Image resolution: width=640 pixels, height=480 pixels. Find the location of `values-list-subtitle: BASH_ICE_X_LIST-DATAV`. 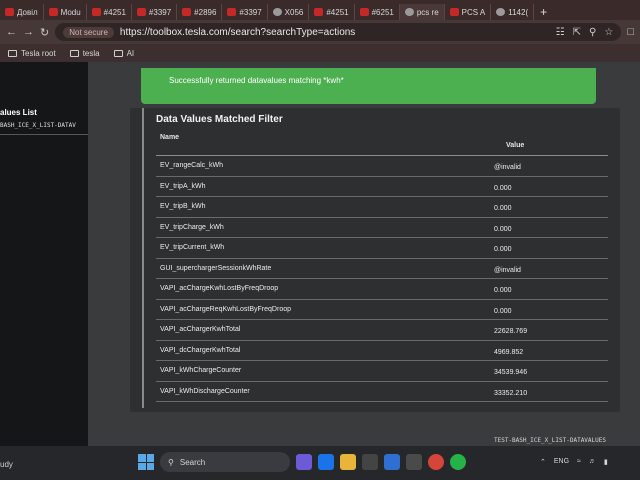

values-list-subtitle: BASH_ICE_X_LIST-DATAV is located at coordinates (38, 125).